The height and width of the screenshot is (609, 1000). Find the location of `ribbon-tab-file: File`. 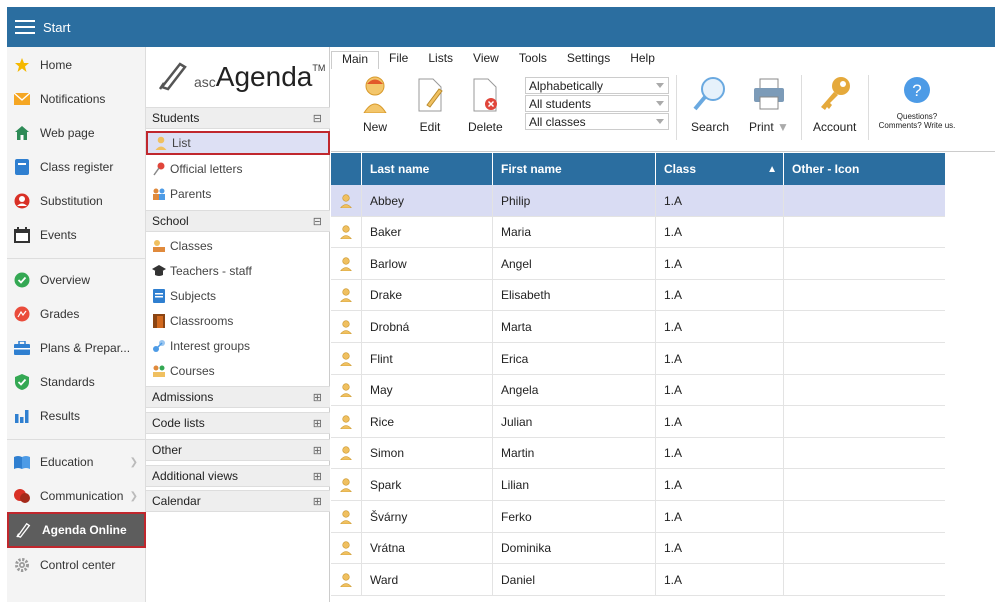

ribbon-tab-file: File is located at coordinates (398, 60).